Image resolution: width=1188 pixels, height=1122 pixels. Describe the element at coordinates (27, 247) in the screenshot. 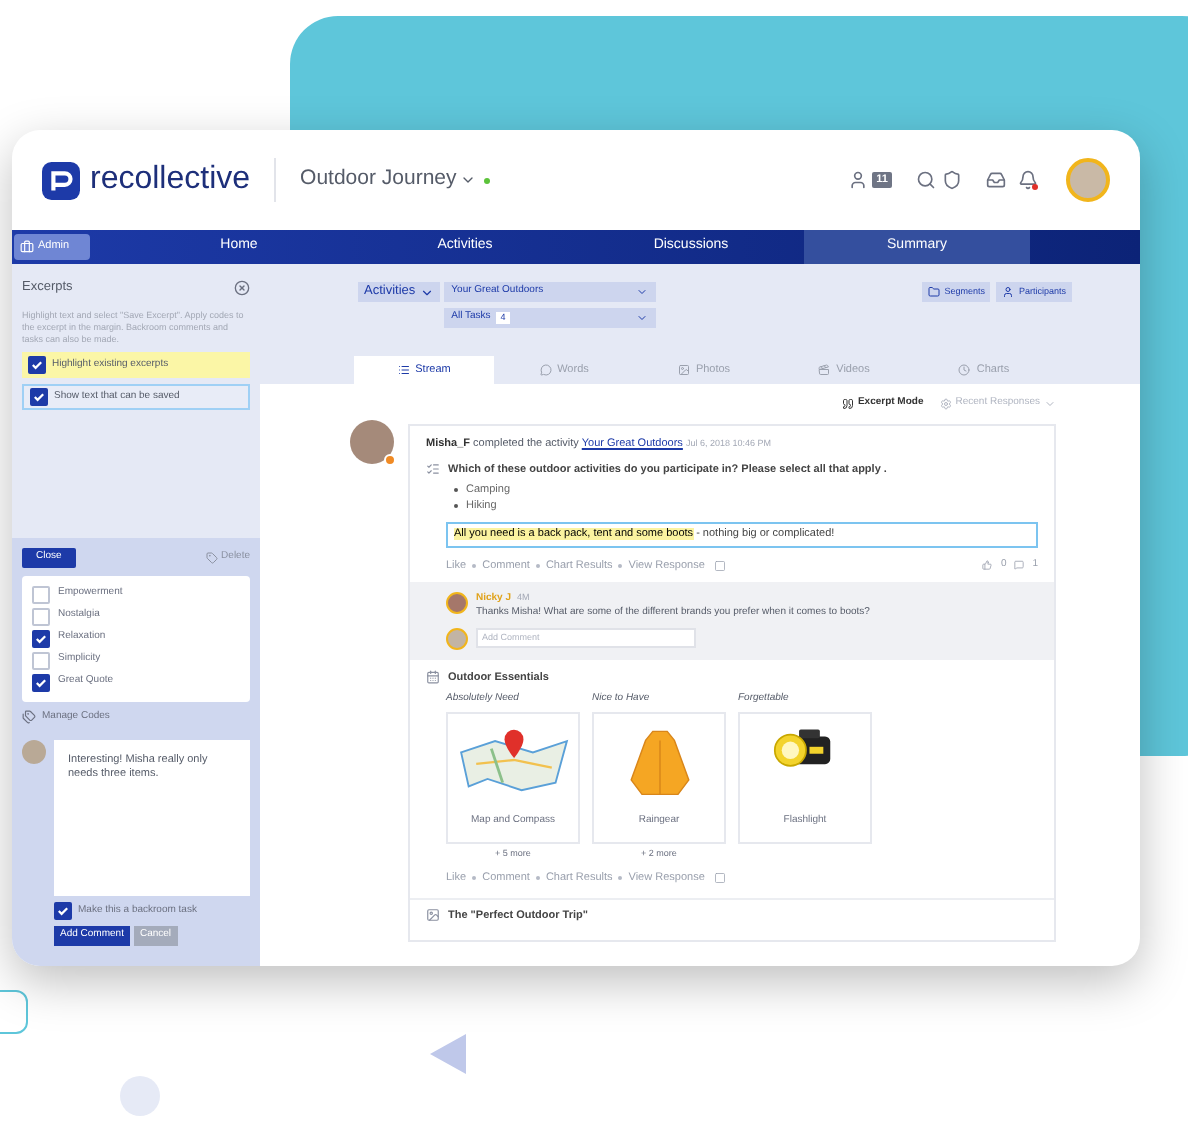

I see `briefcase-icon` at that location.